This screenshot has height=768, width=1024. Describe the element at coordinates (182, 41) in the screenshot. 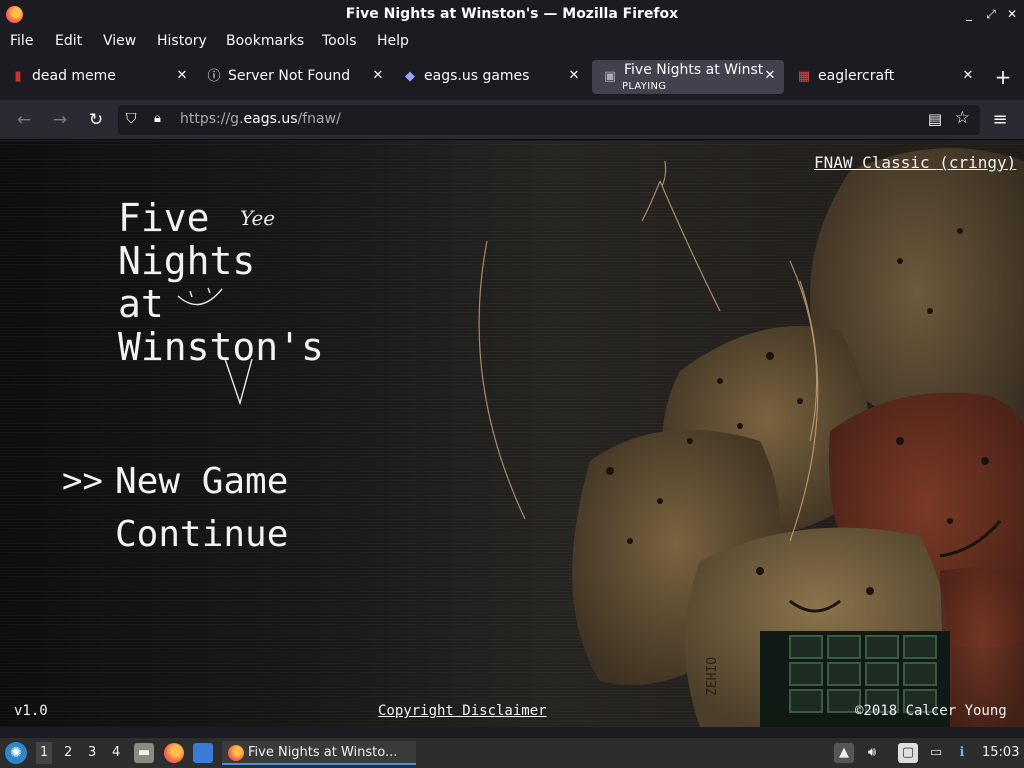

I see `menu-history: History` at that location.